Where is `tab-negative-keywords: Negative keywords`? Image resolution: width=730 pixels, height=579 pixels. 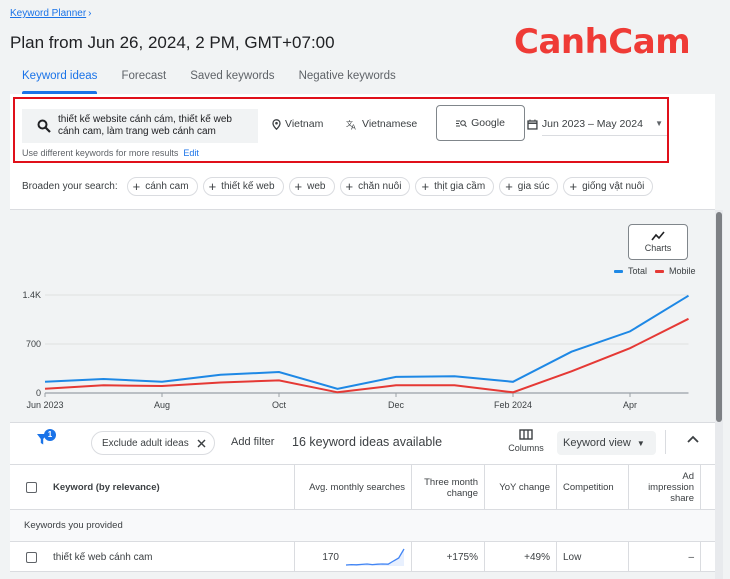 tab-negative-keywords: Negative keywords is located at coordinates (347, 79).